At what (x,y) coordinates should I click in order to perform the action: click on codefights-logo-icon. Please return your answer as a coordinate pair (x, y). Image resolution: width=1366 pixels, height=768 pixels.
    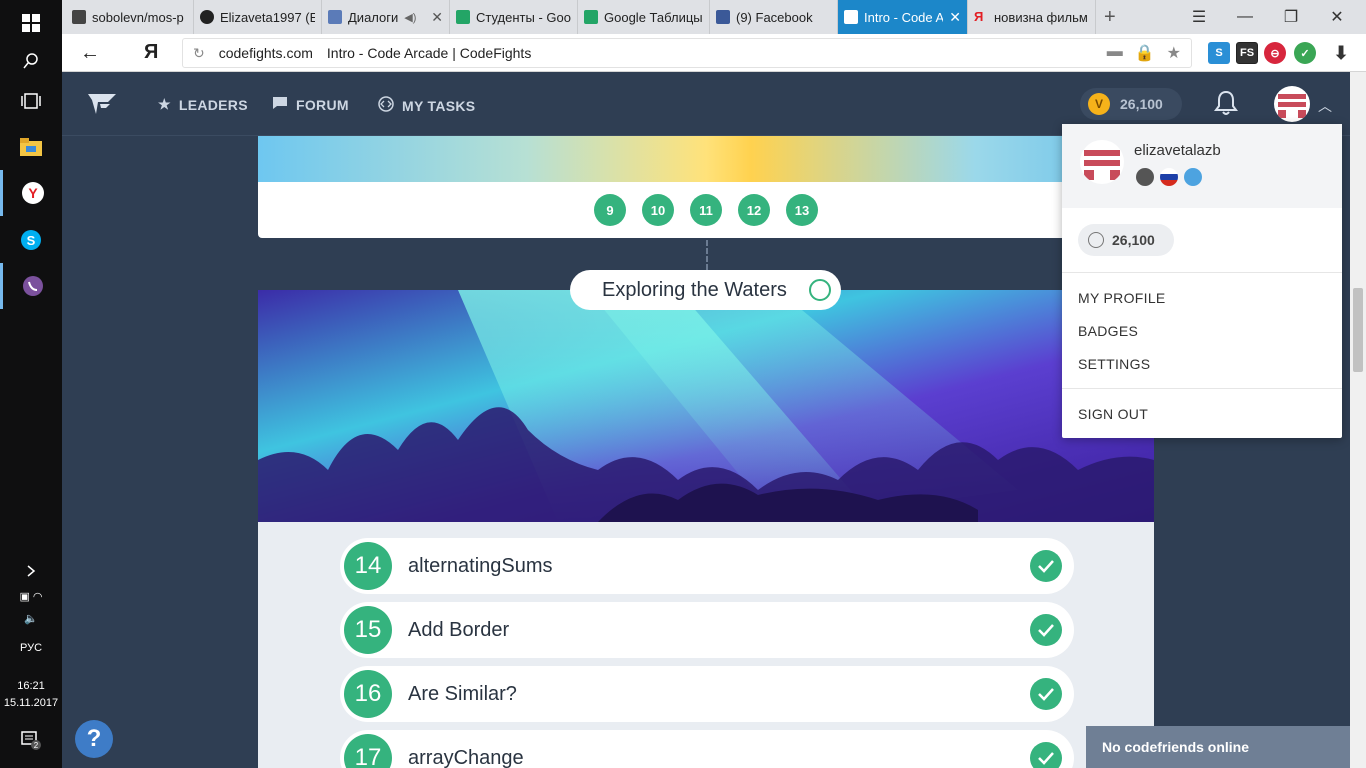
    Looking at the image, I should click on (102, 106).